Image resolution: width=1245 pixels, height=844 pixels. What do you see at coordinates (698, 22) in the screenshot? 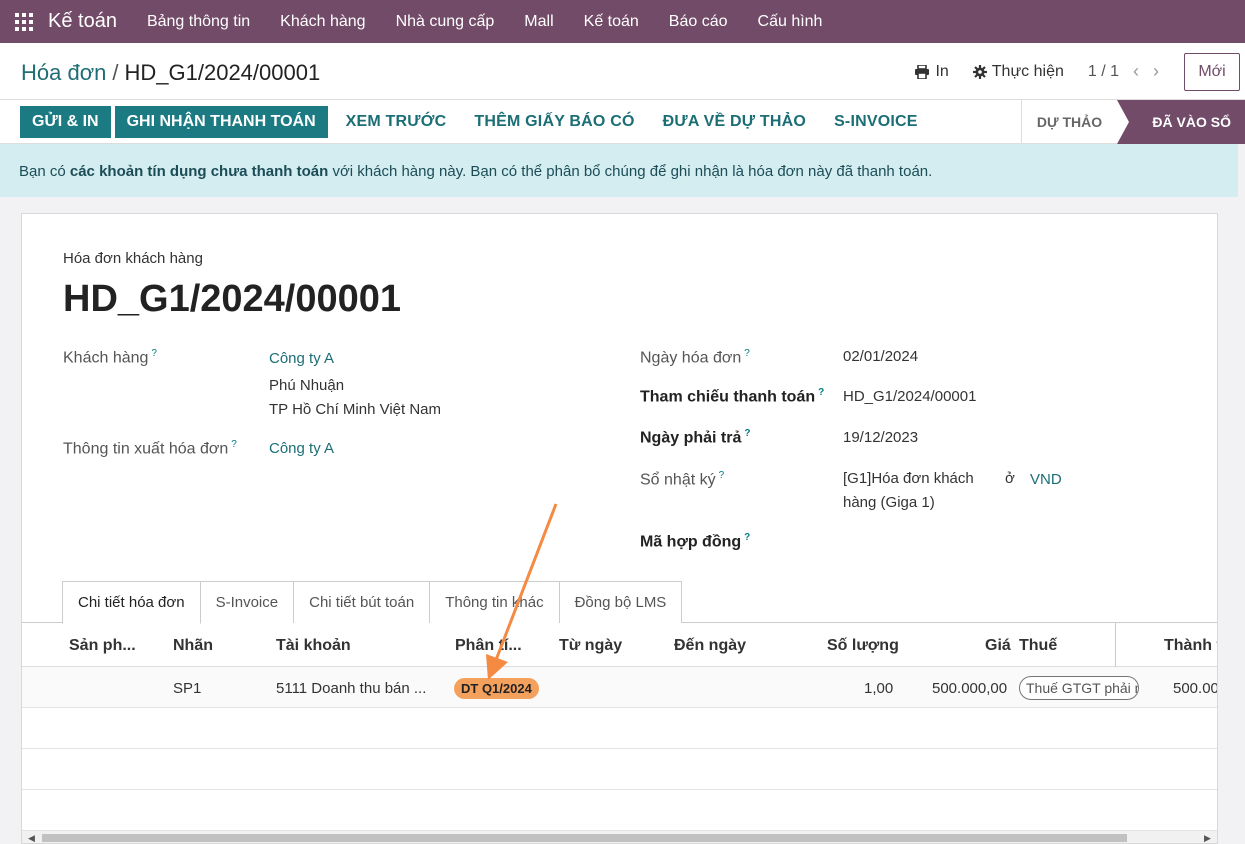
I see `nav-item-reports: Báo cáo` at bounding box center [698, 22].